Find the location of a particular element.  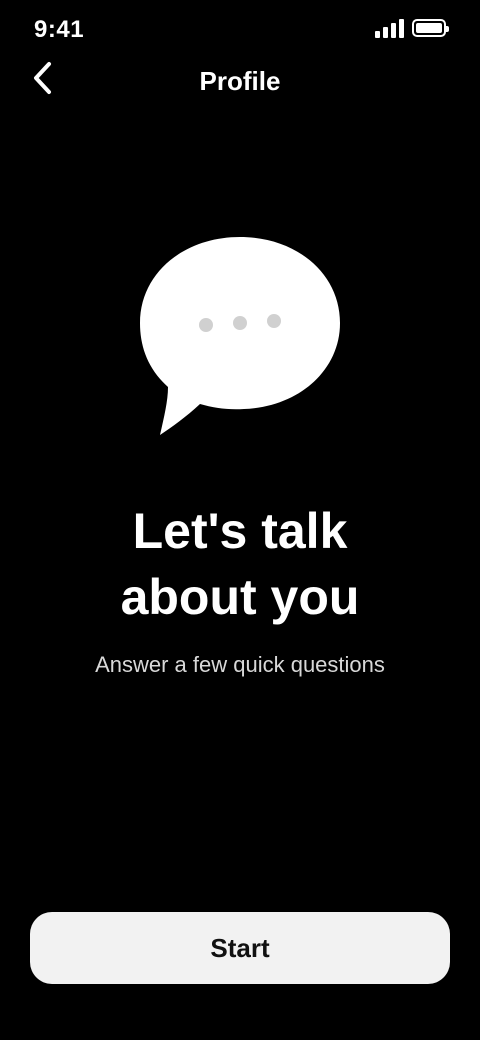

battery-icon is located at coordinates (430, 28).